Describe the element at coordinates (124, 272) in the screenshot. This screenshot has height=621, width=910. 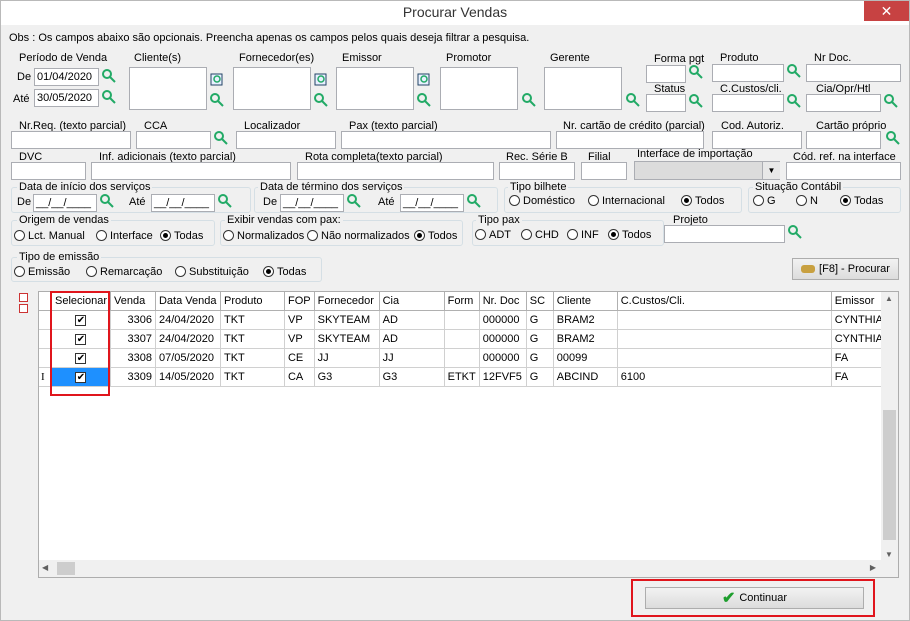
I see `tipo-emissao-remarcacao: Remarcação` at that location.